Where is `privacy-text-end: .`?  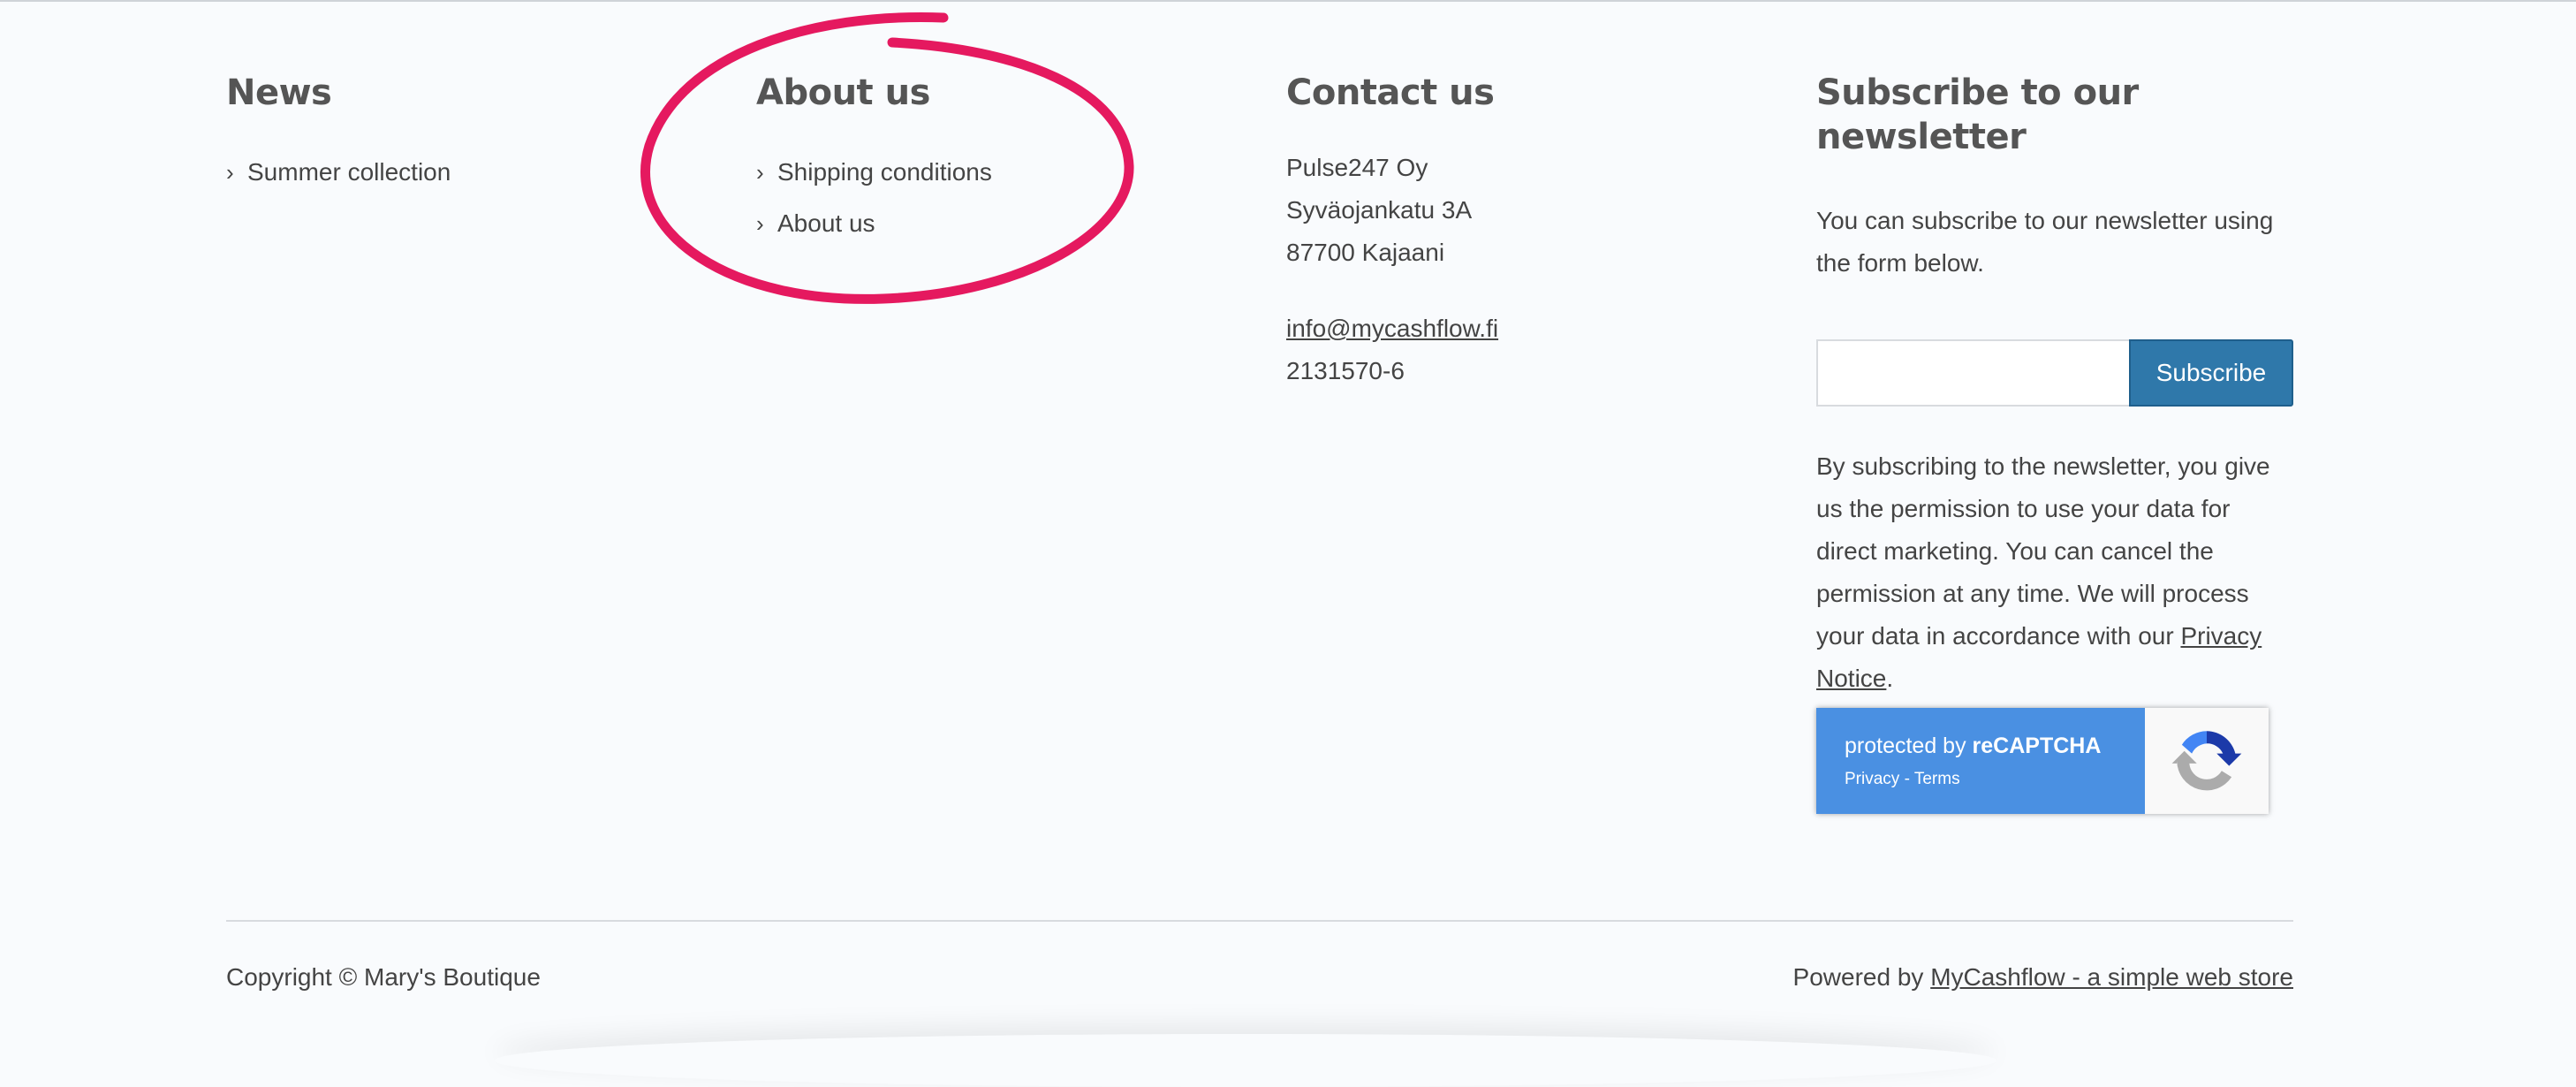
privacy-text-end: . is located at coordinates (1890, 678).